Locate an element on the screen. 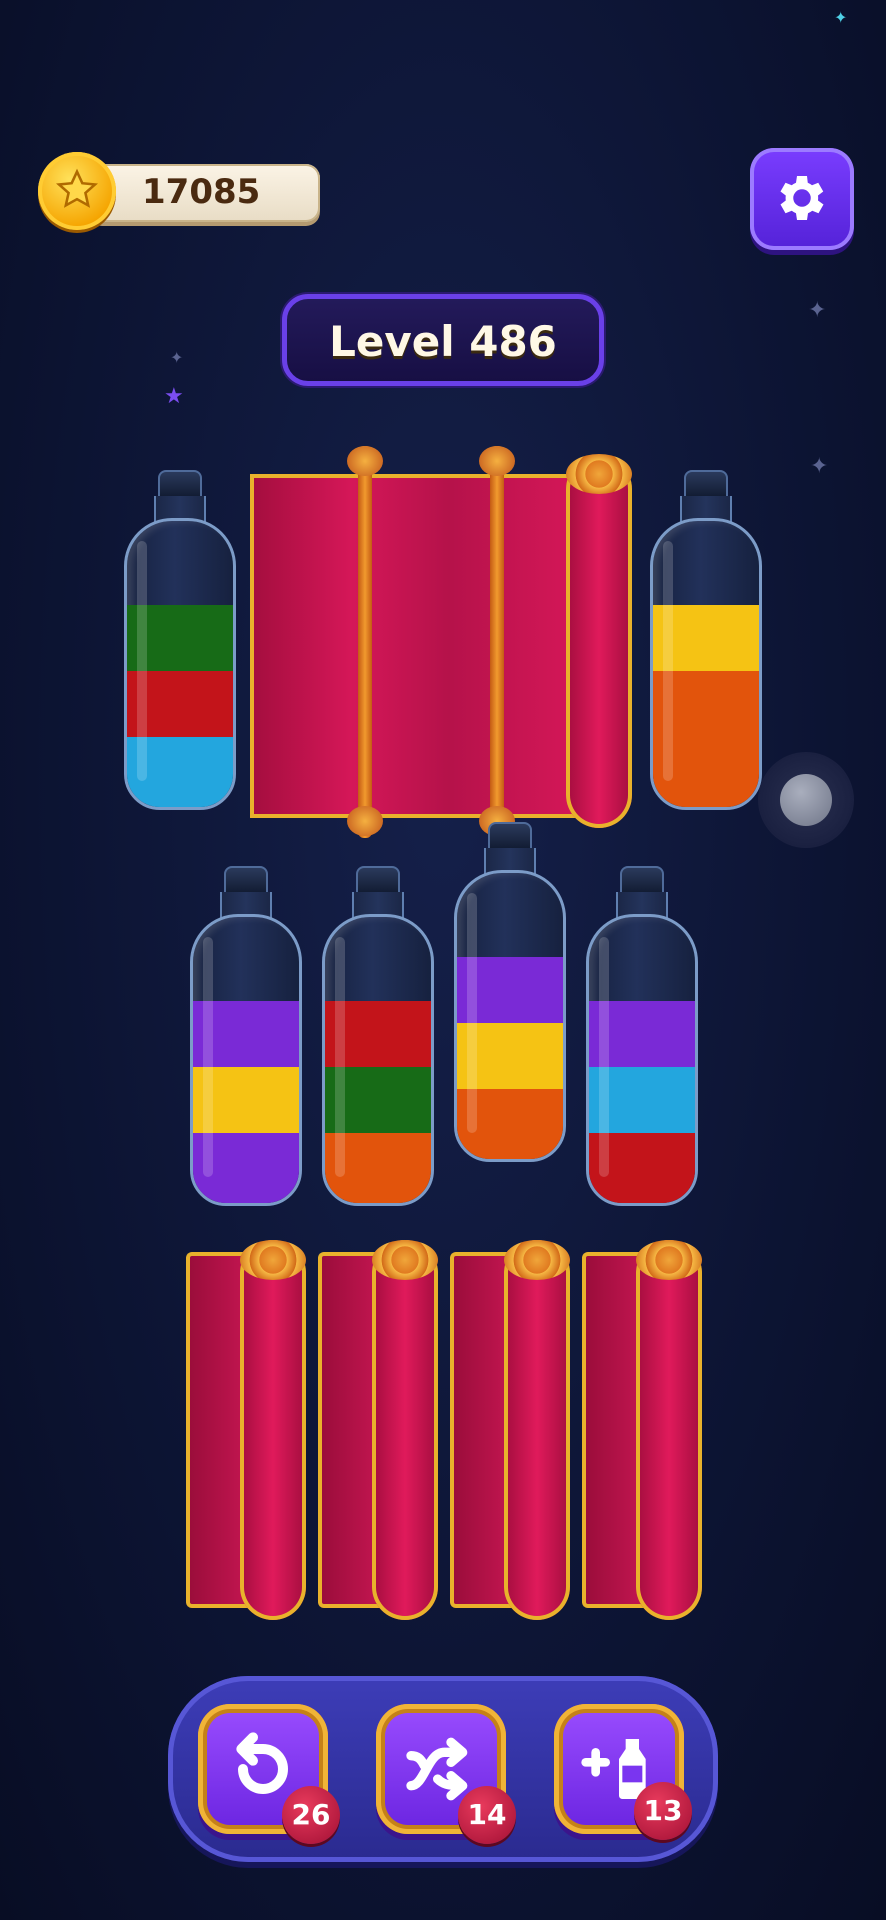  level-label: Level 486 is located at coordinates (443, 341).